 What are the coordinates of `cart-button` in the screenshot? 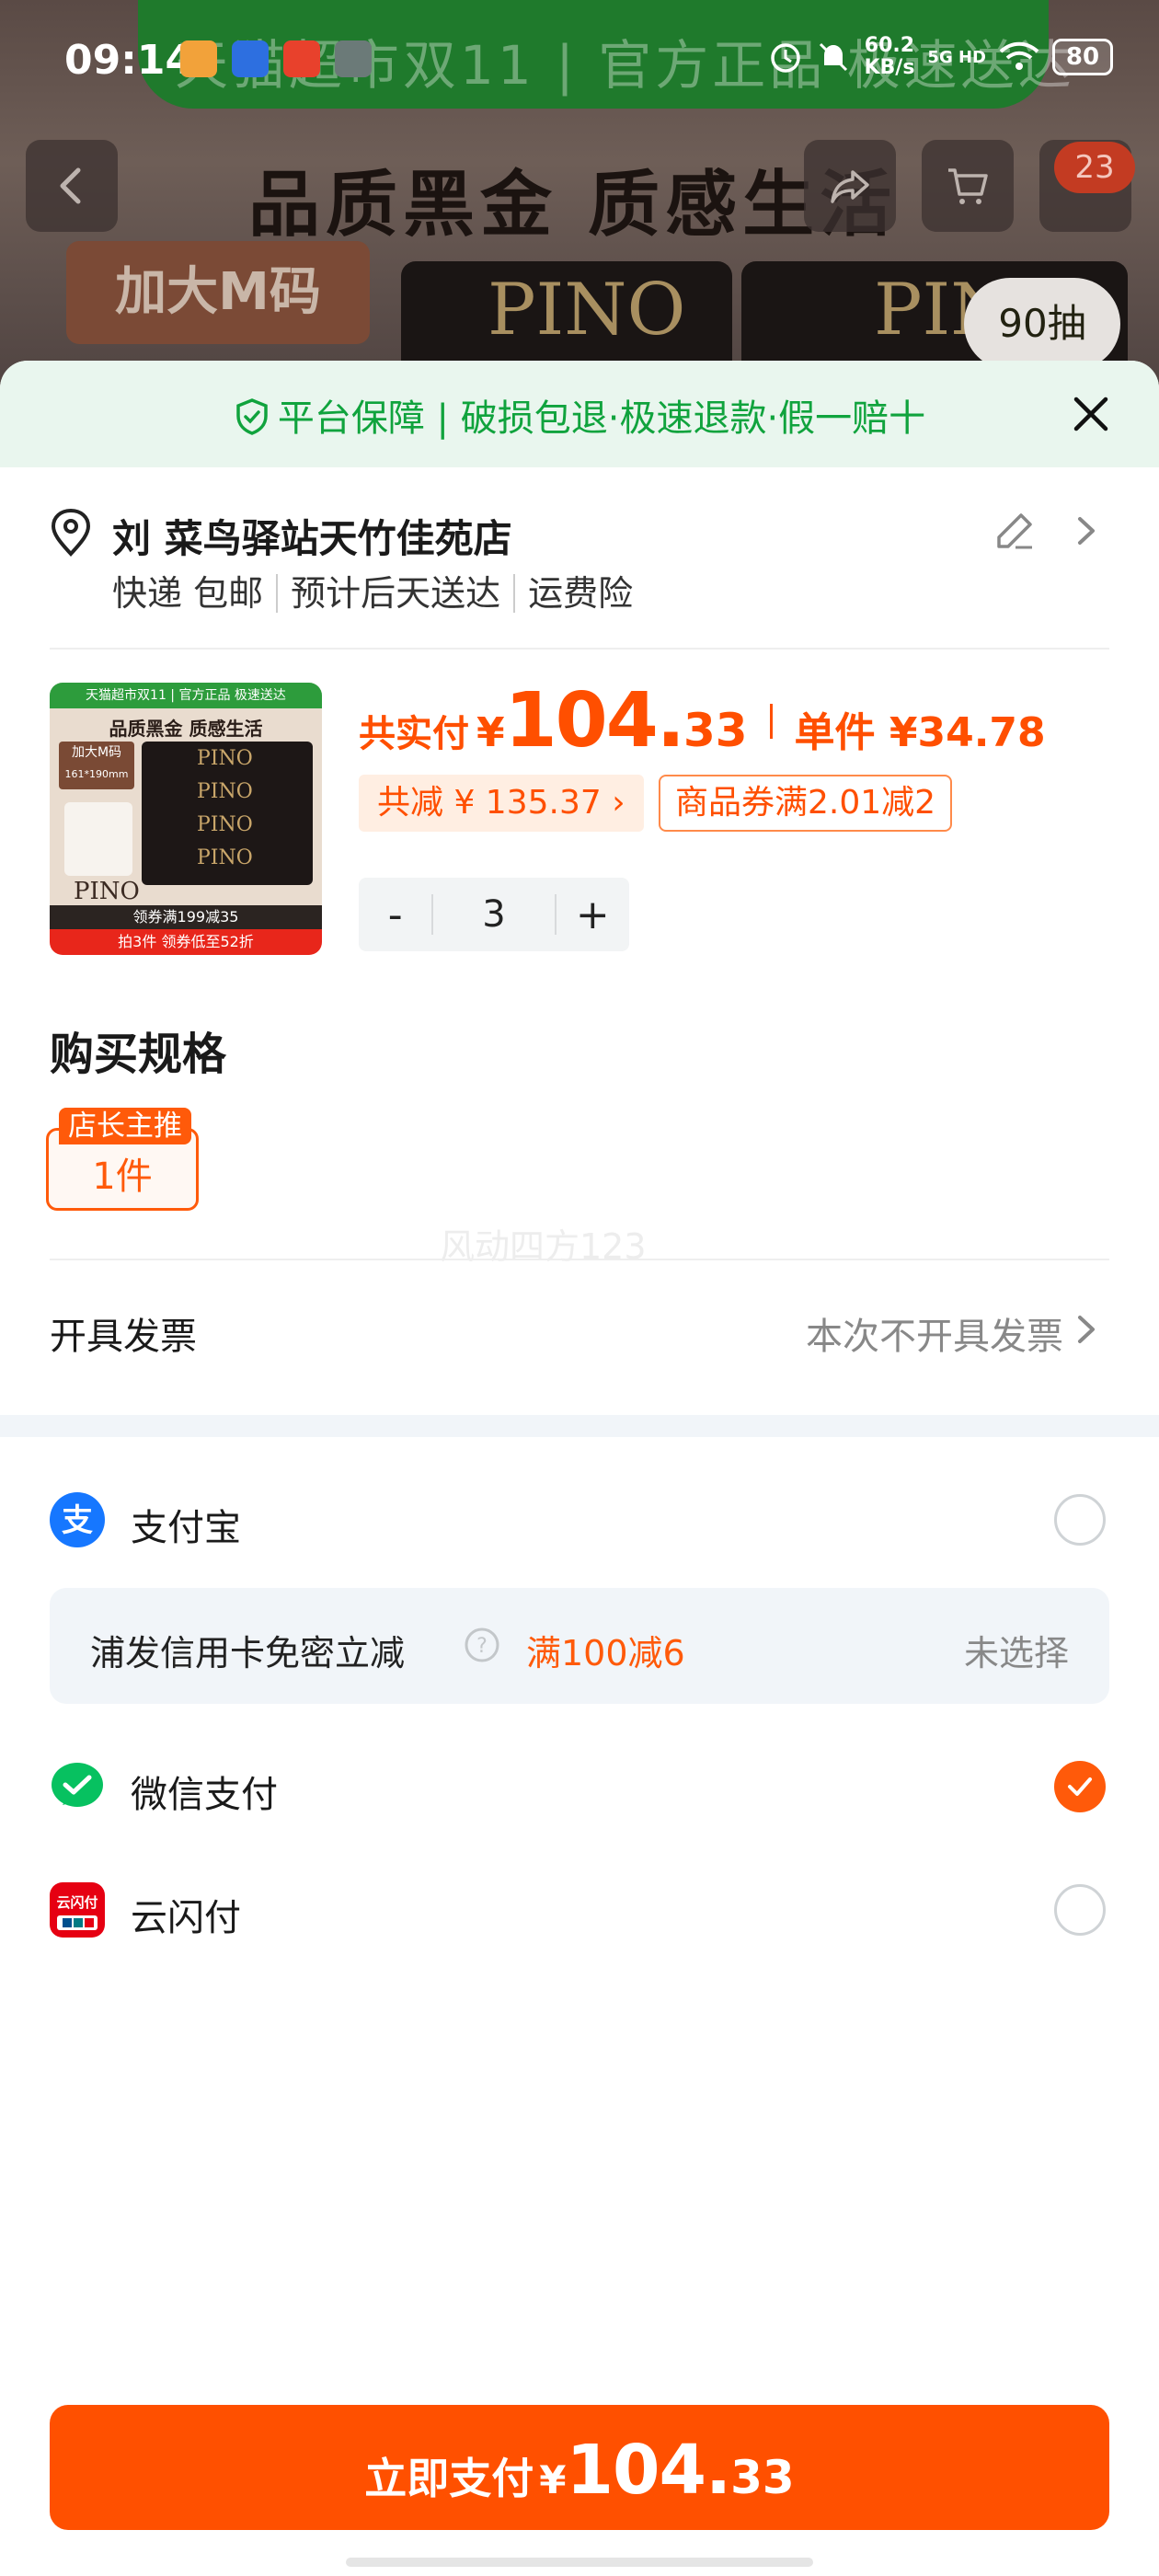 It's located at (968, 186).